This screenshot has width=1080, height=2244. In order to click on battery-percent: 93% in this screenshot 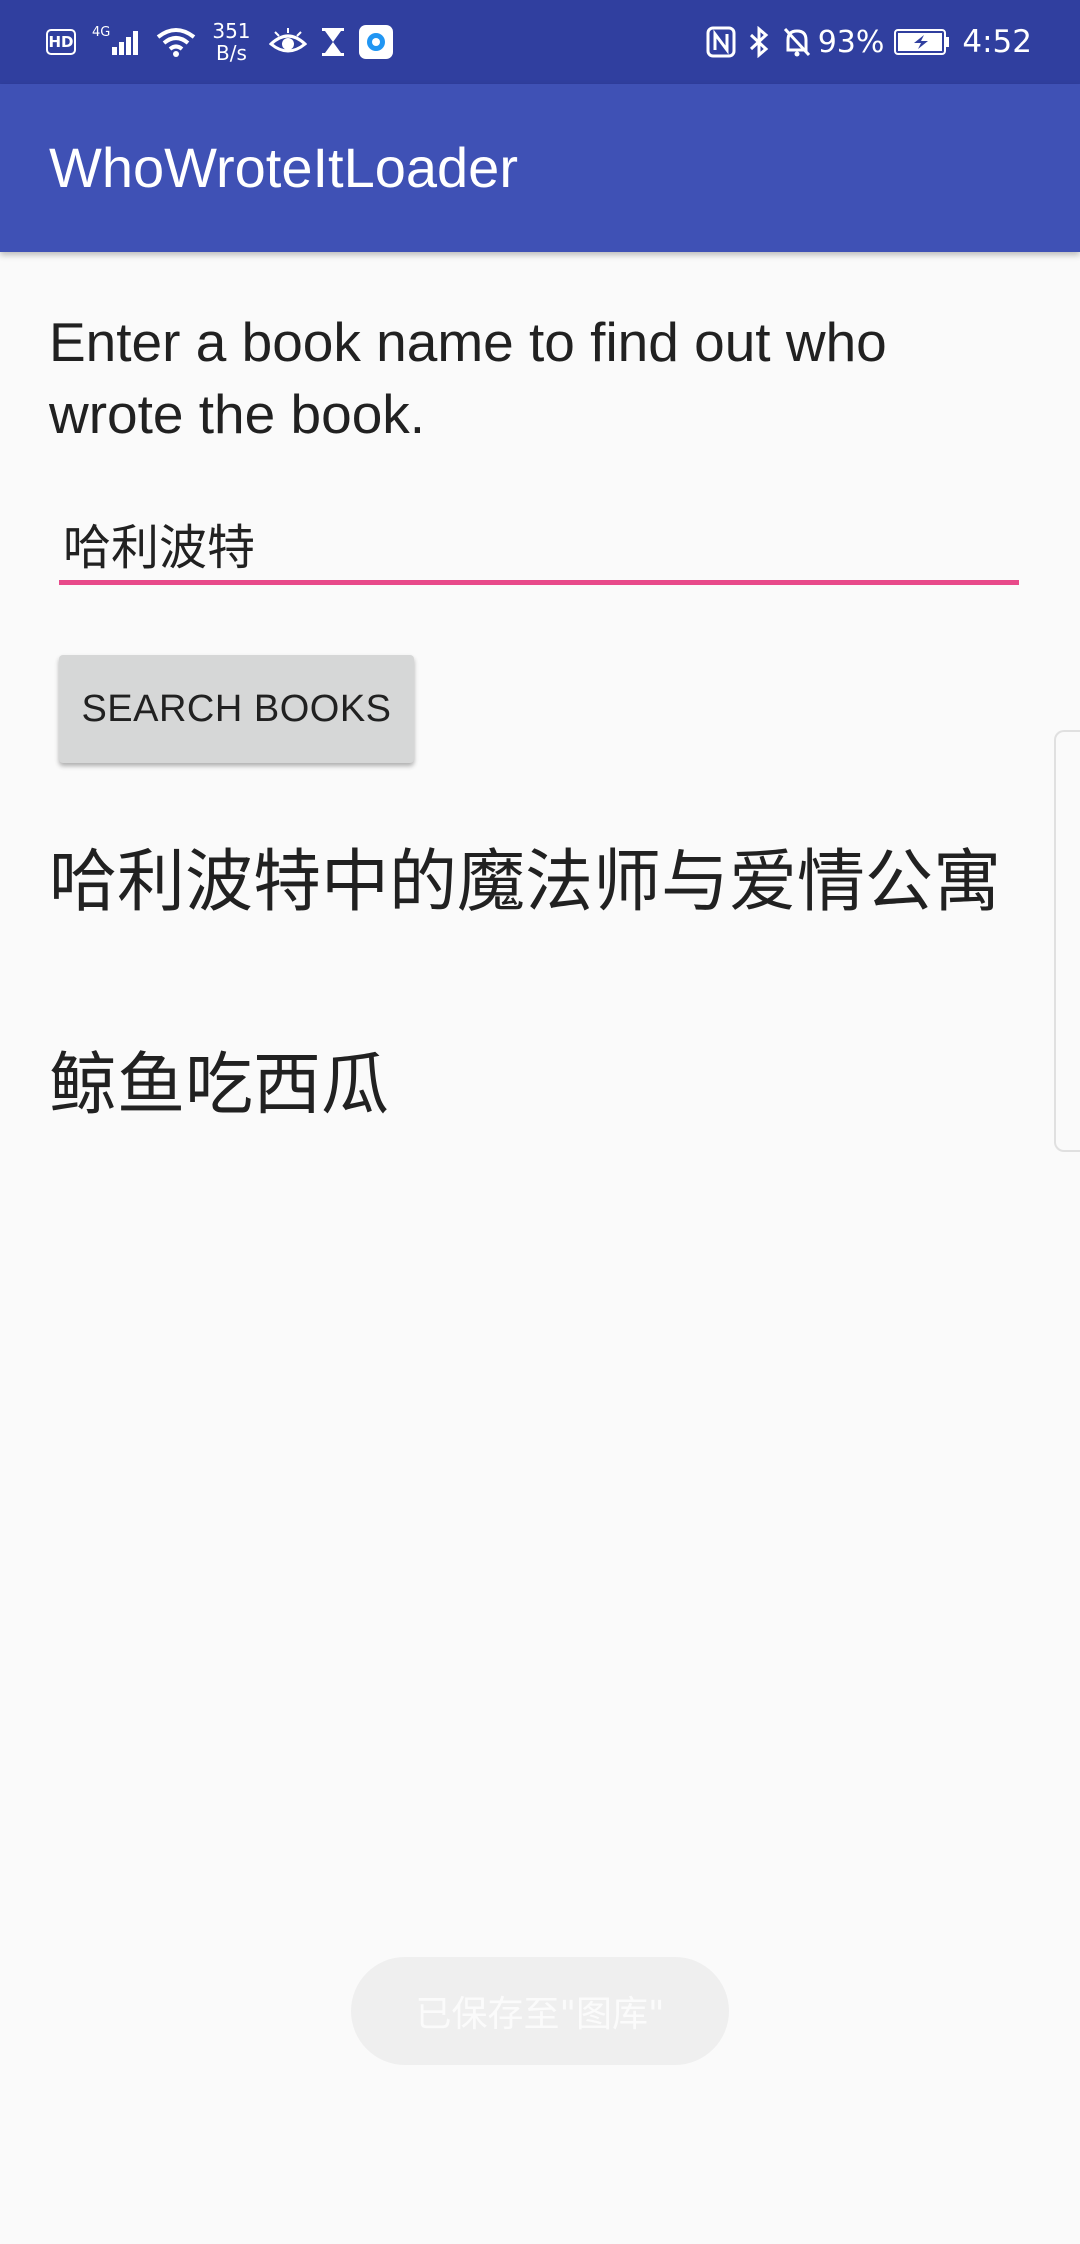, I will do `click(851, 42)`.